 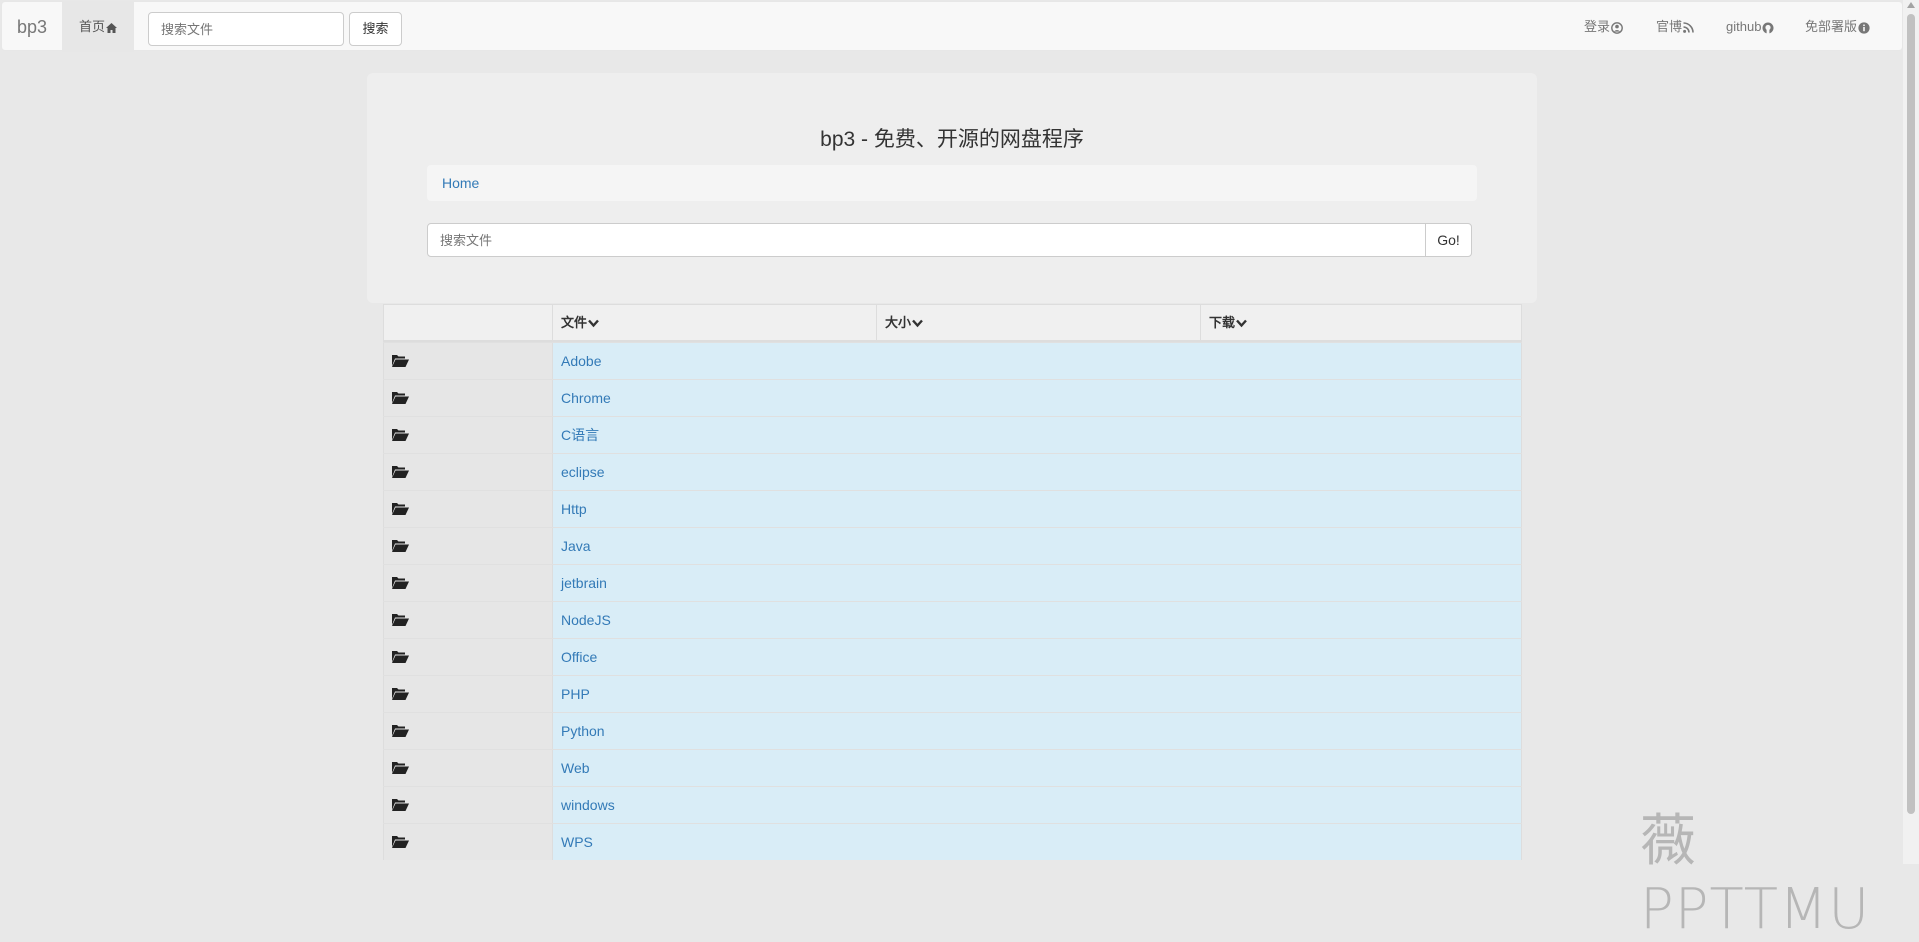 I want to click on nav-login-link: 登录, so click(x=1603, y=27).